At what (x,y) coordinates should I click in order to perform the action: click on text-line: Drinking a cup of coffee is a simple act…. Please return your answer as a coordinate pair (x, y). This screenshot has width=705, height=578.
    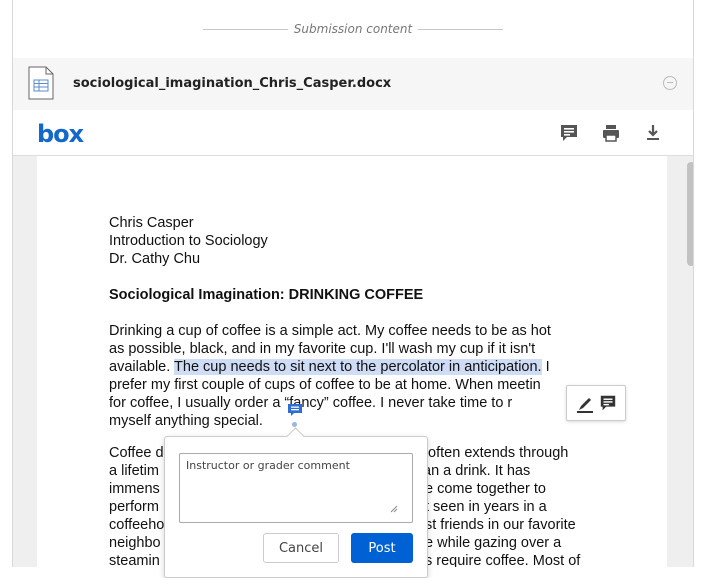
    Looking at the image, I should click on (330, 331).